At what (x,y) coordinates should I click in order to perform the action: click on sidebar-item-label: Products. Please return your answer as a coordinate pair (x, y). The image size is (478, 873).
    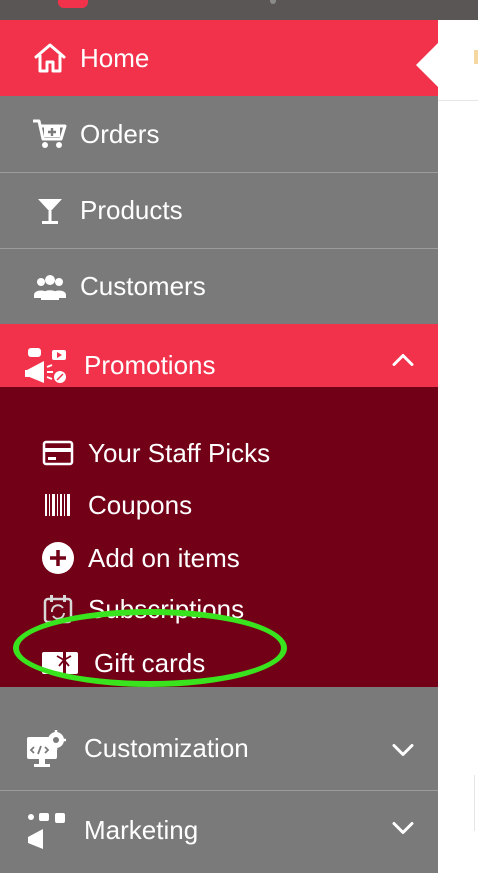
    Looking at the image, I should click on (131, 210).